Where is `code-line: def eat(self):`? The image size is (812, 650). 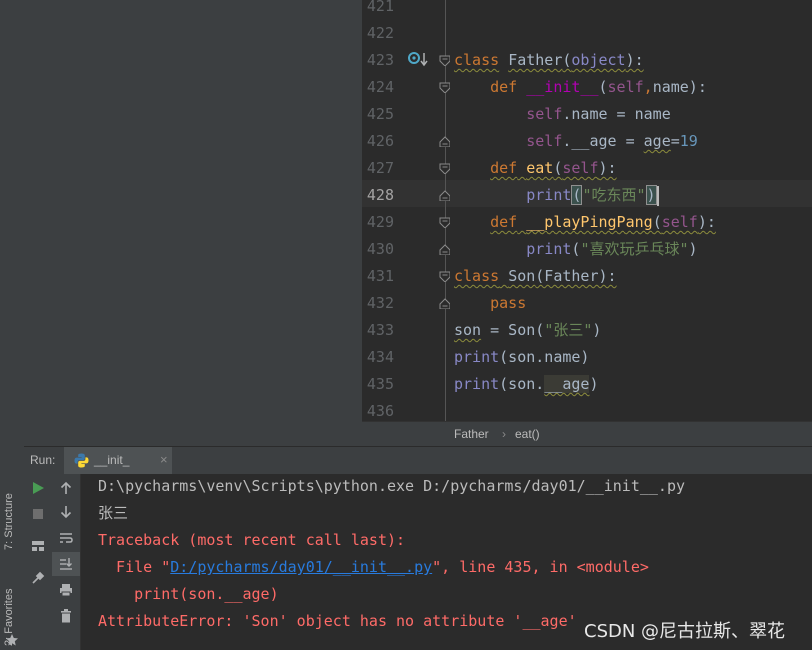 code-line: def eat(self): is located at coordinates (535, 168).